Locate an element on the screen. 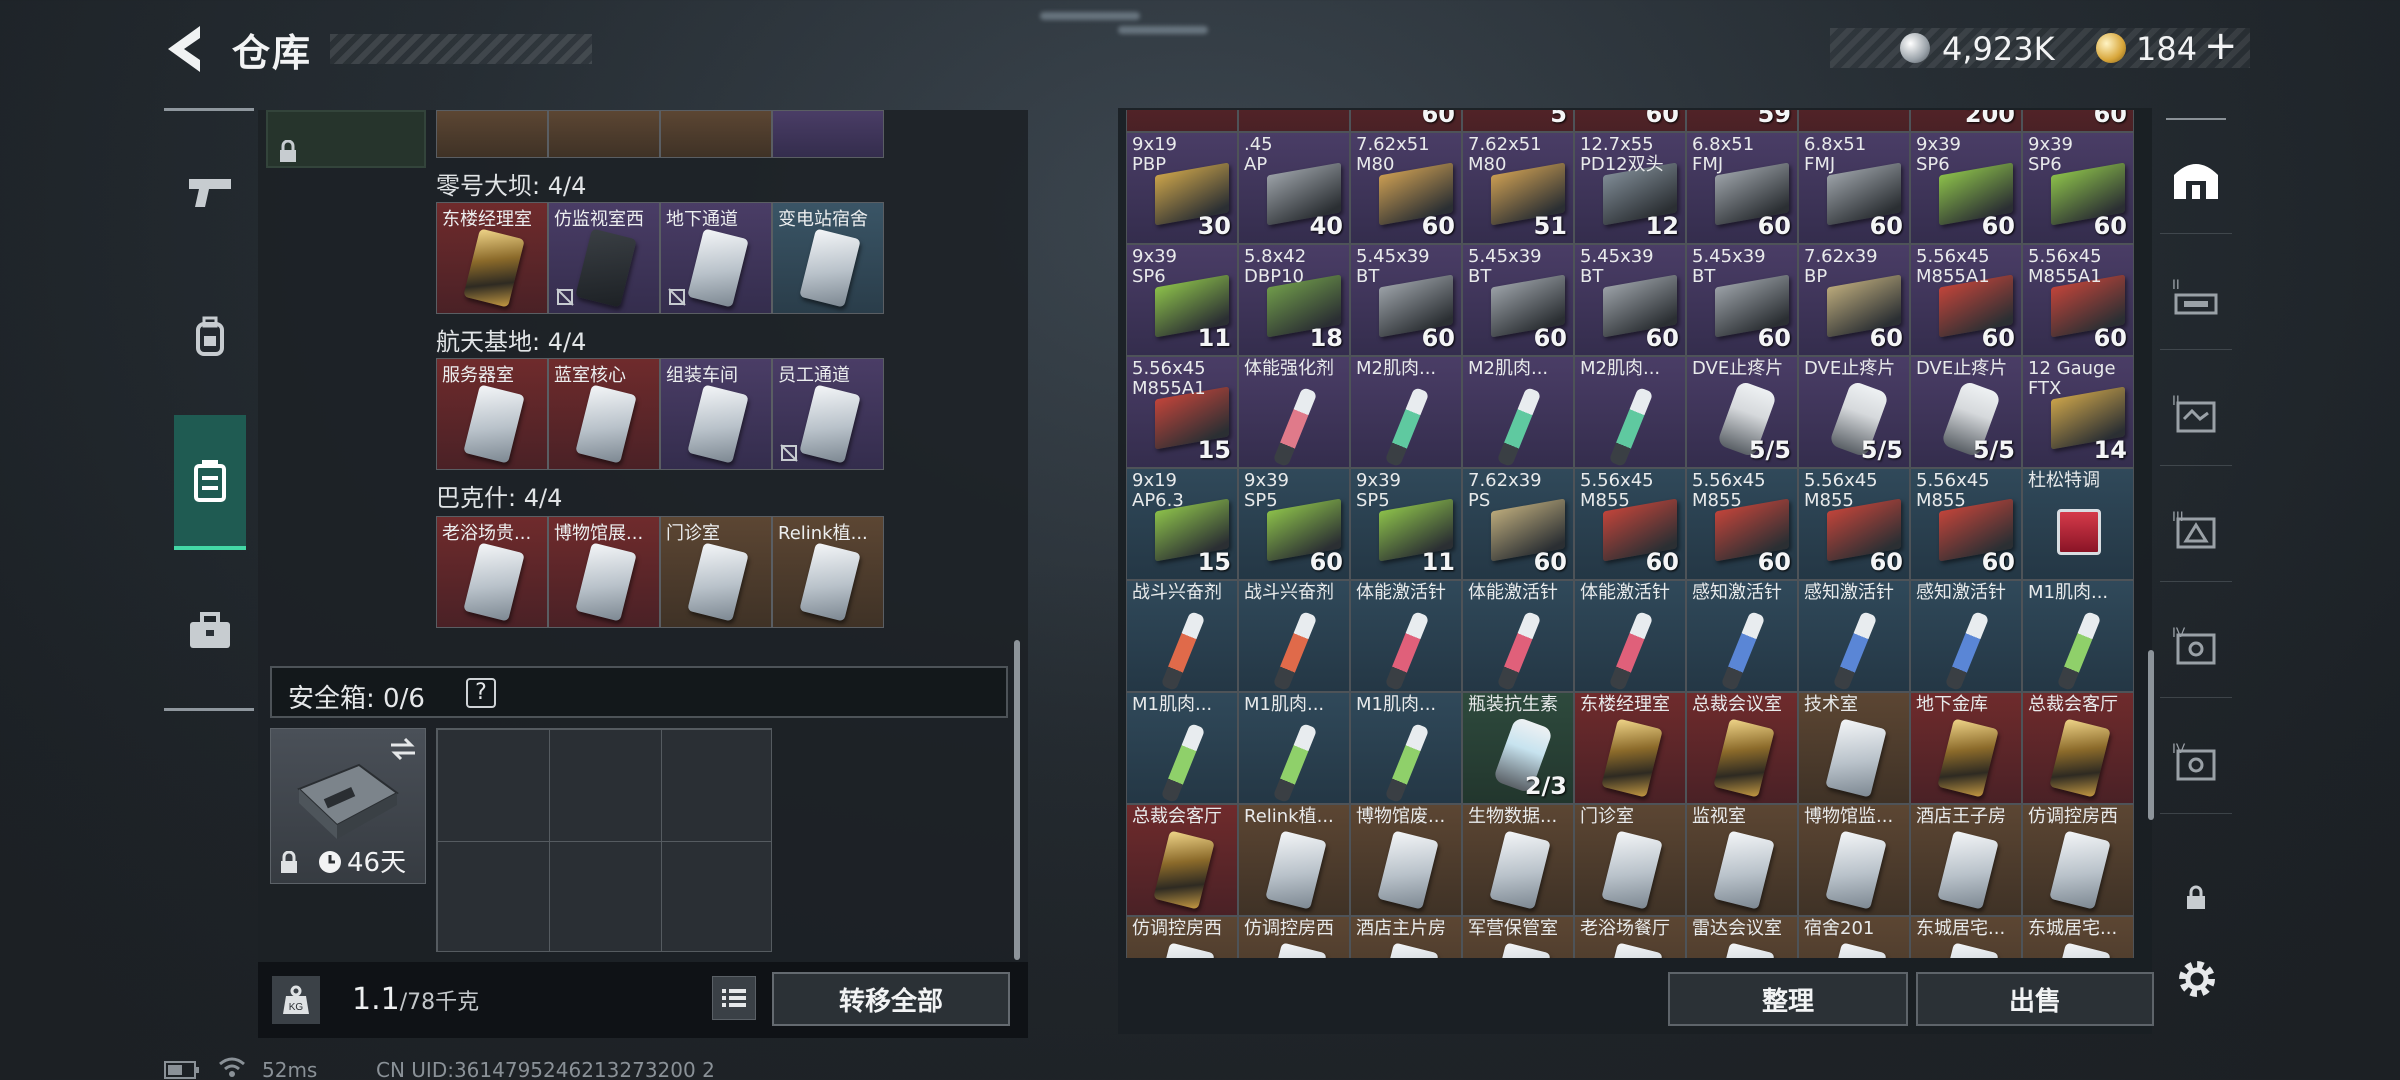  inventory-cell-partial: 5 is located at coordinates (1518, 121).